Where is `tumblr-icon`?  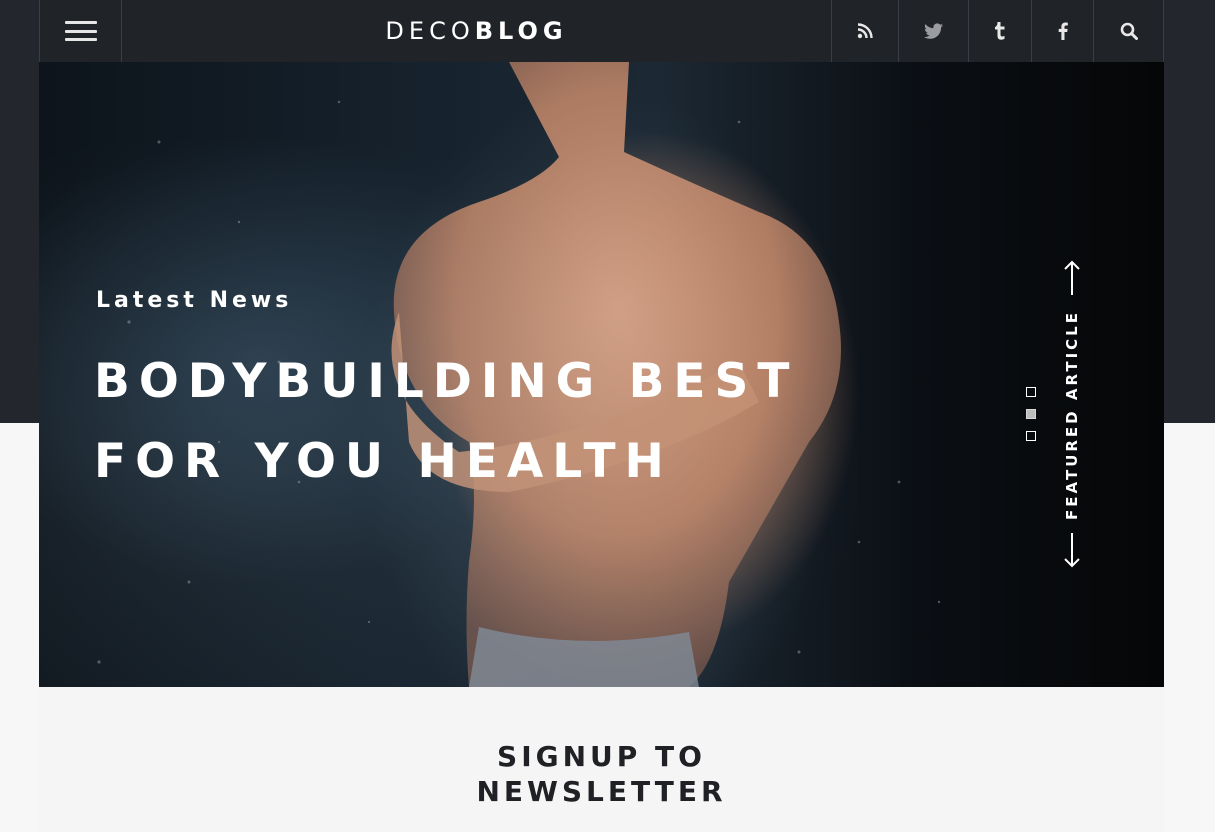
tumblr-icon is located at coordinates (1000, 31).